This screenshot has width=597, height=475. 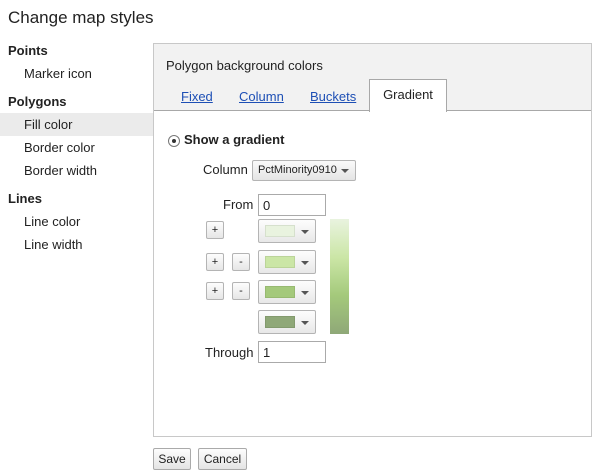 What do you see at coordinates (172, 459) in the screenshot?
I see `save-button: Save` at bounding box center [172, 459].